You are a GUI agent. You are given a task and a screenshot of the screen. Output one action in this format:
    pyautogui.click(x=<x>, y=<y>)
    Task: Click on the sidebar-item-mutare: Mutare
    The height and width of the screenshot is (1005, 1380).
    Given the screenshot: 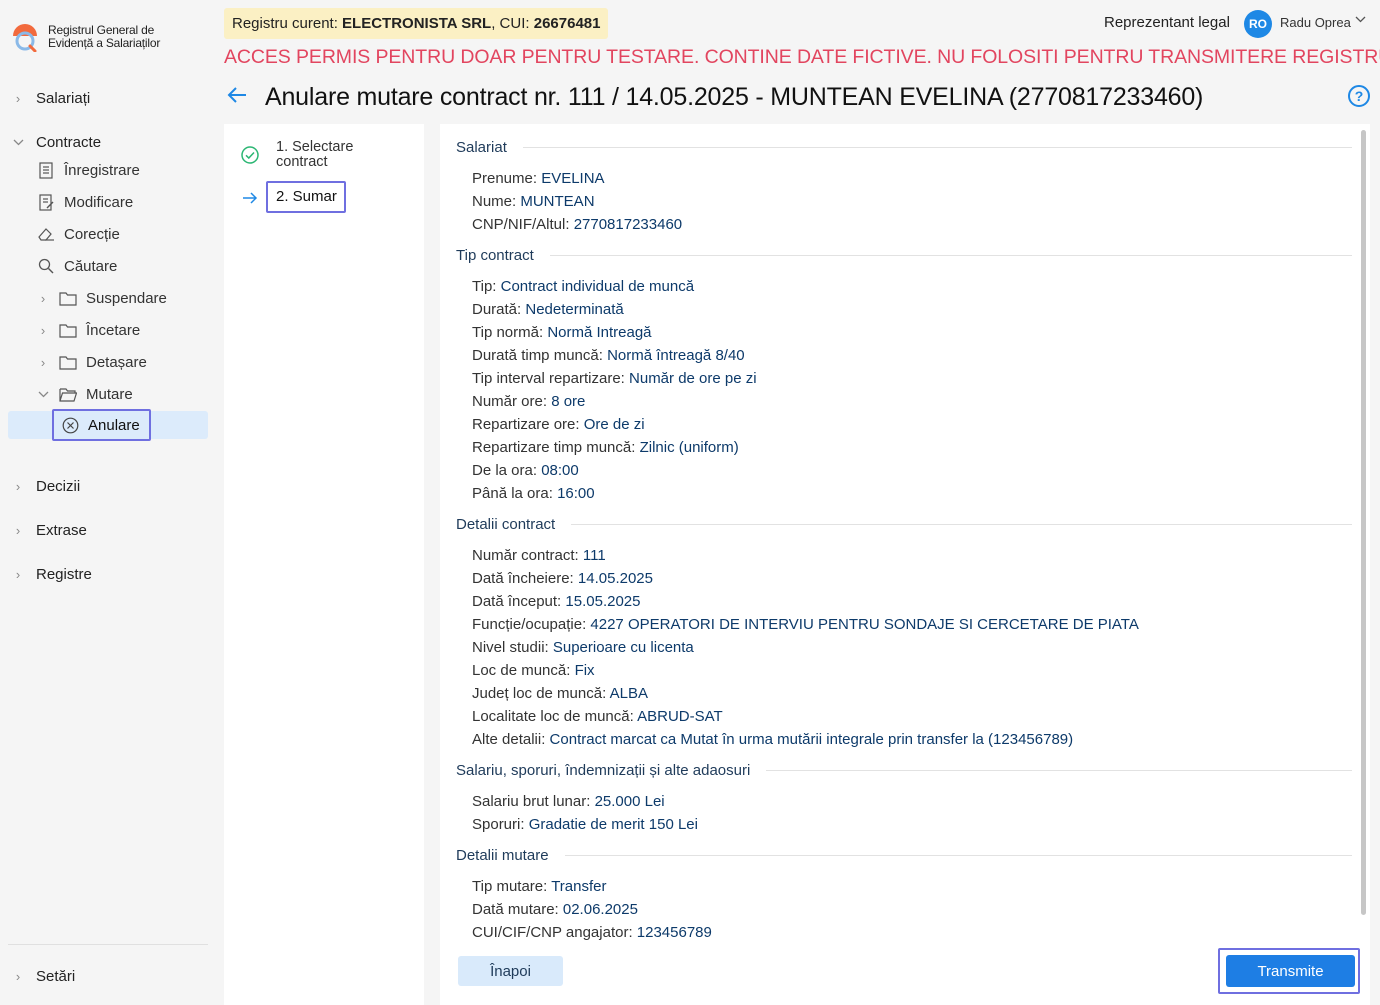 What is the action you would take?
    pyautogui.click(x=83, y=394)
    